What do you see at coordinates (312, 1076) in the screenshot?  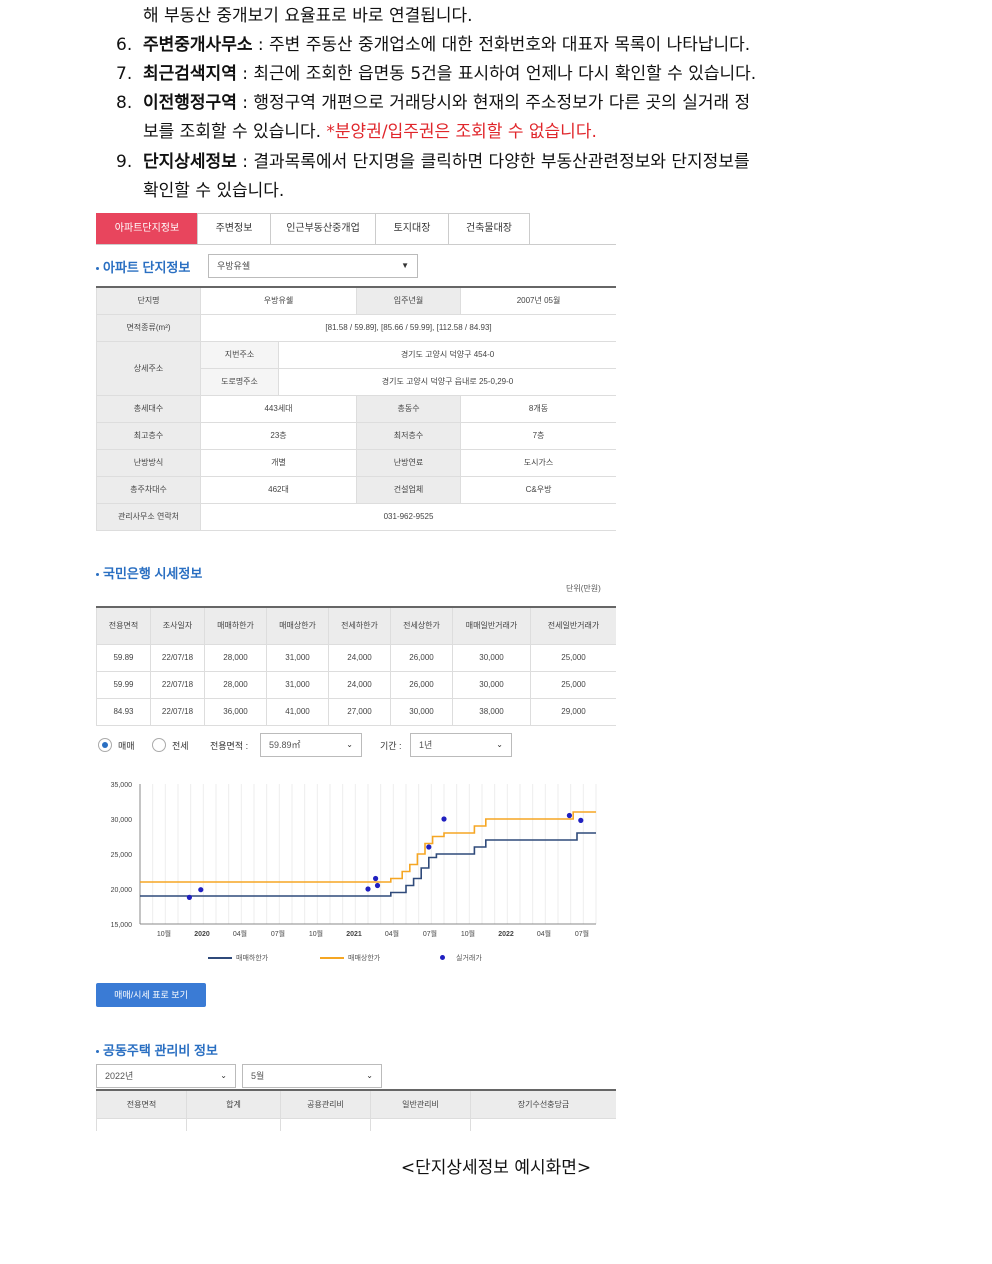 I see `month-select: 5월 ⌄` at bounding box center [312, 1076].